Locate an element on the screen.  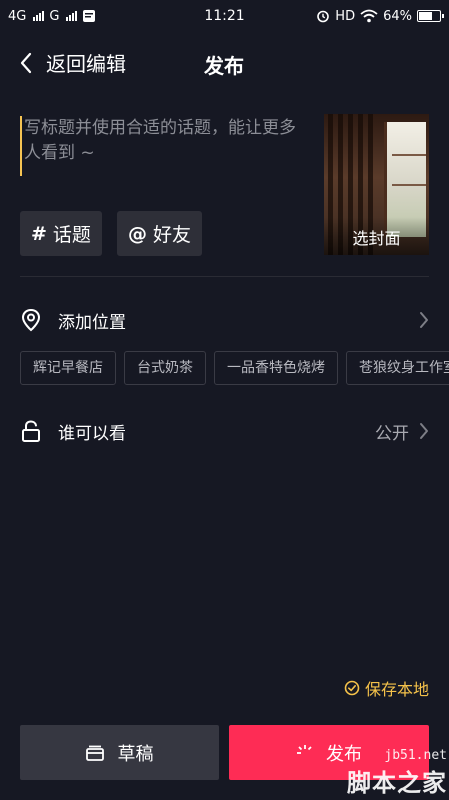
friend-label: 好友 is located at coordinates (172, 235).